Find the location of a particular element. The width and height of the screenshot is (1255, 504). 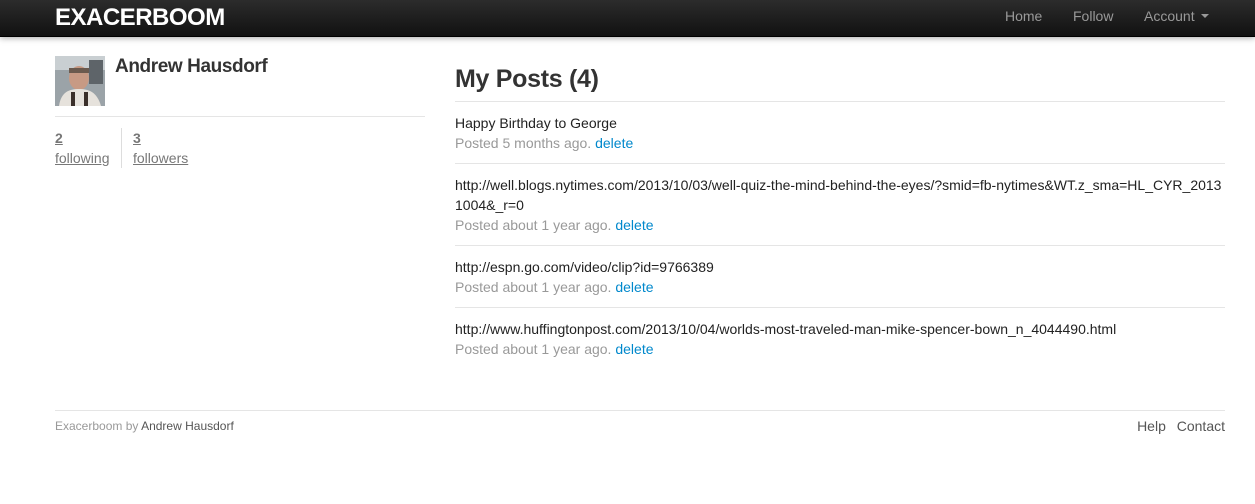

footer-contact-link: Contact is located at coordinates (1201, 426).